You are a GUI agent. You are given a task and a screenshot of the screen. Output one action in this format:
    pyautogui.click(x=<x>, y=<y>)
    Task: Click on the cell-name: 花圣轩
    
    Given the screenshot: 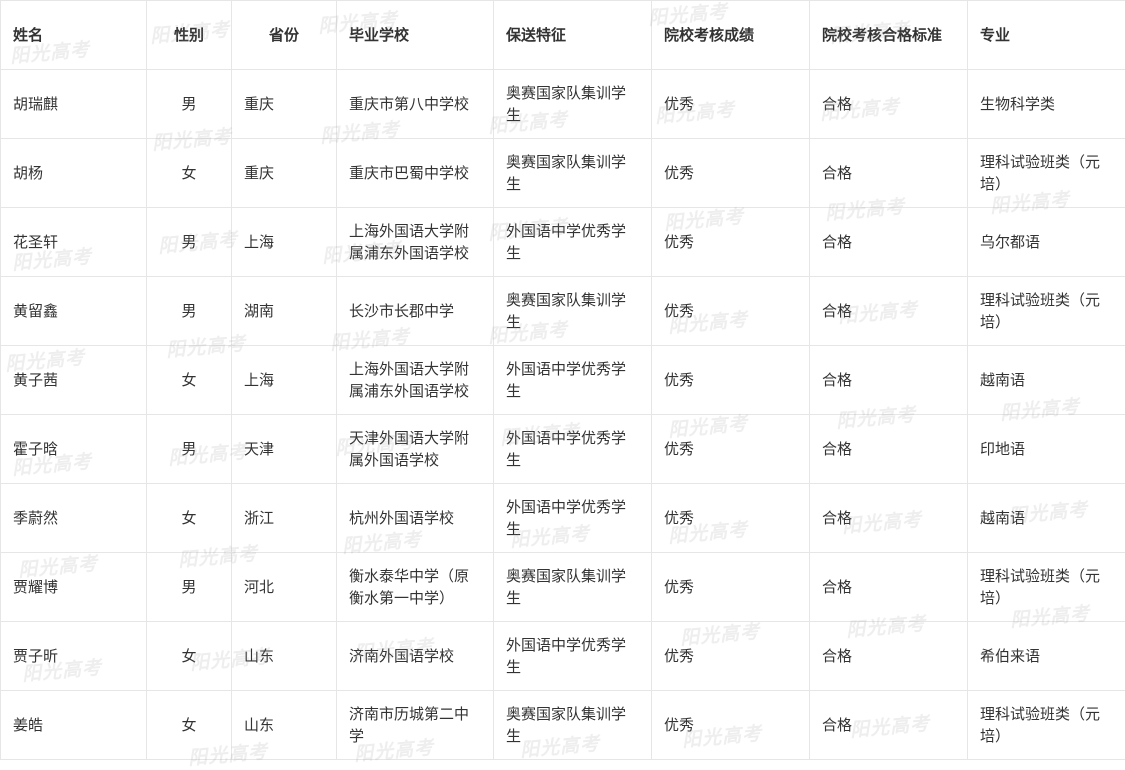 What is the action you would take?
    pyautogui.click(x=74, y=242)
    